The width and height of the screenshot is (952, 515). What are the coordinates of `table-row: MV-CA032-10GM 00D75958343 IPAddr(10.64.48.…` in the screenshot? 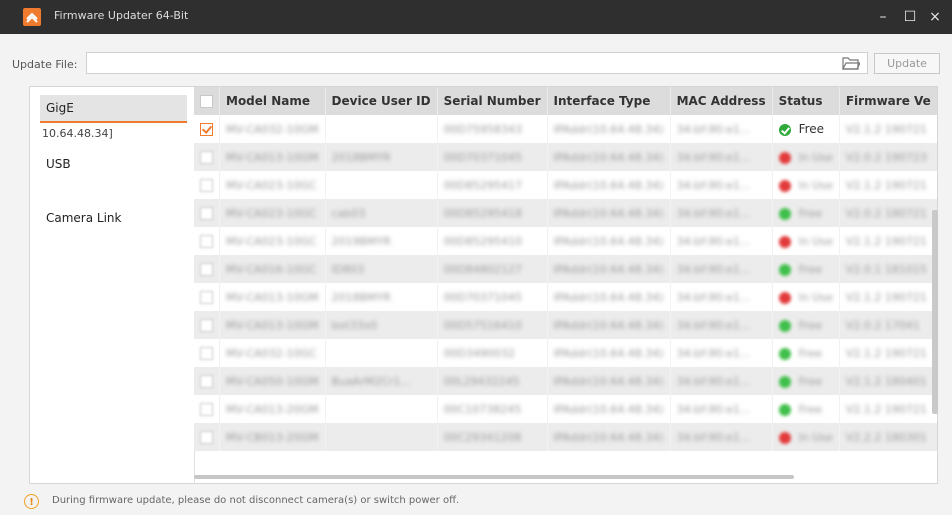 It's located at (565, 129).